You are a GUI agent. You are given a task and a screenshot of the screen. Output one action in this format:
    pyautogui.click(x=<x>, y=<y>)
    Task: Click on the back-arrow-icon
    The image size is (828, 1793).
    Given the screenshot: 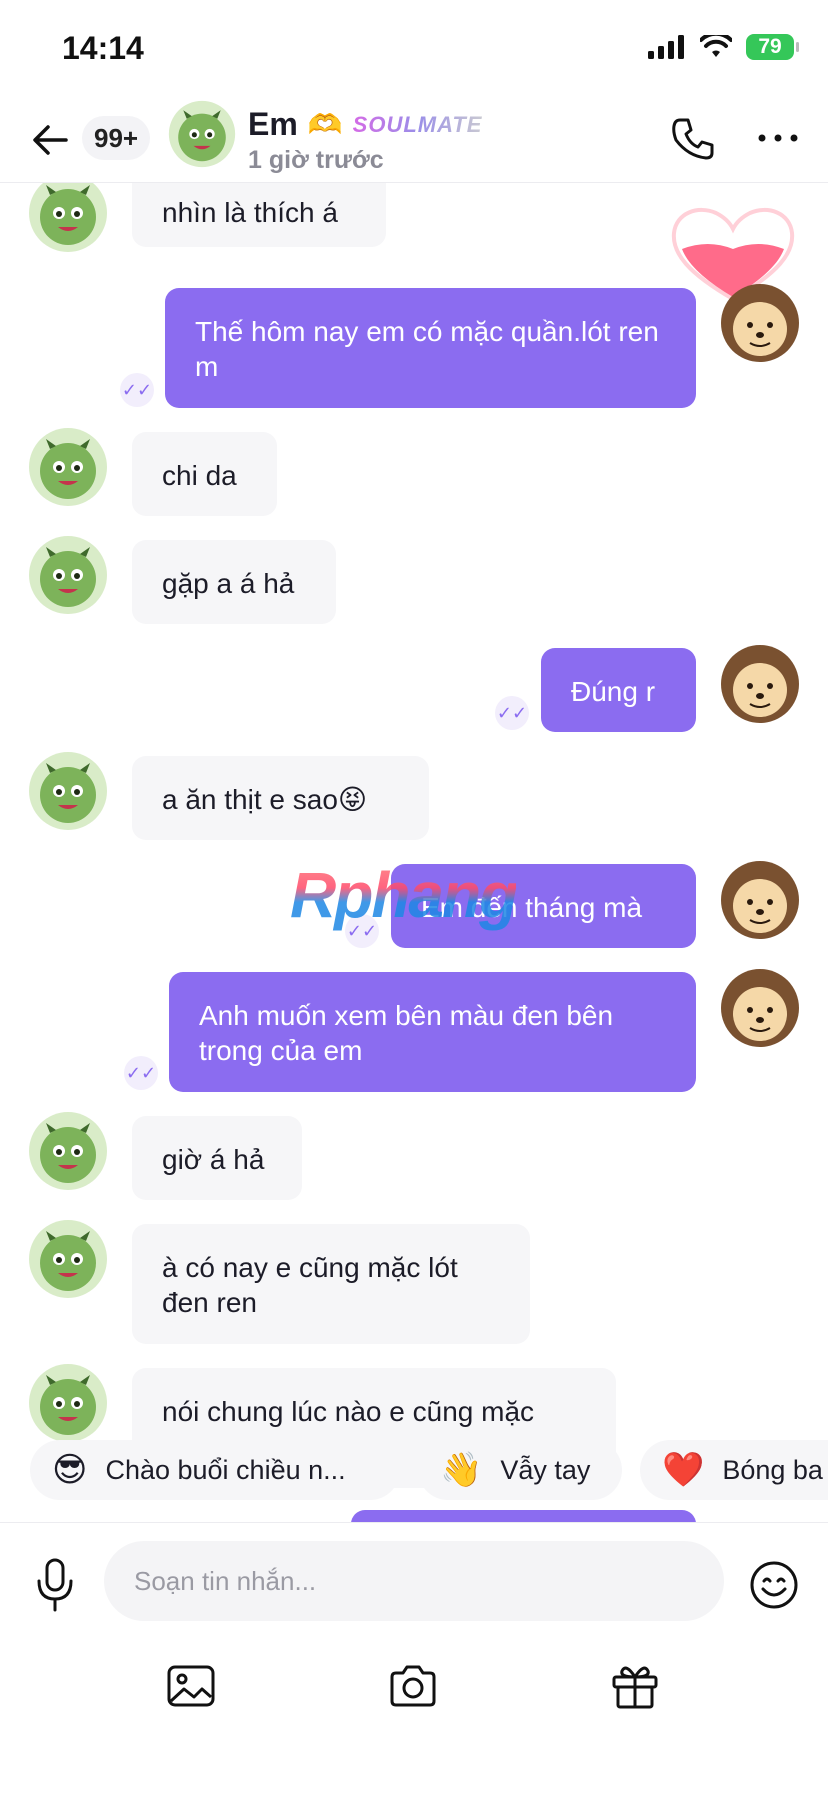 What is the action you would take?
    pyautogui.click(x=50, y=140)
    